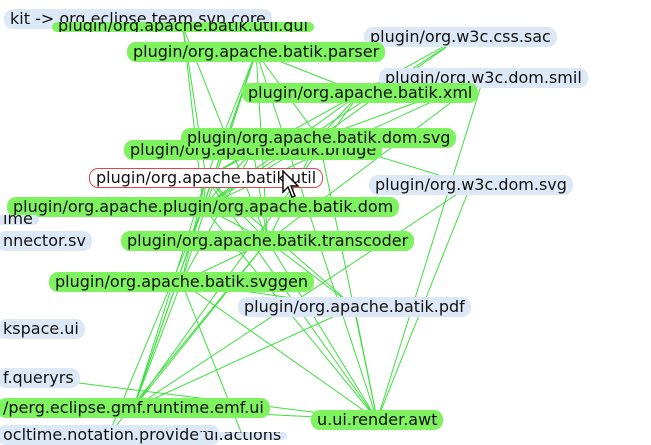 The height and width of the screenshot is (445, 651). I want to click on graph-node: /perg.eclipse.gmf.runtime.emf.ui, so click(135, 408).